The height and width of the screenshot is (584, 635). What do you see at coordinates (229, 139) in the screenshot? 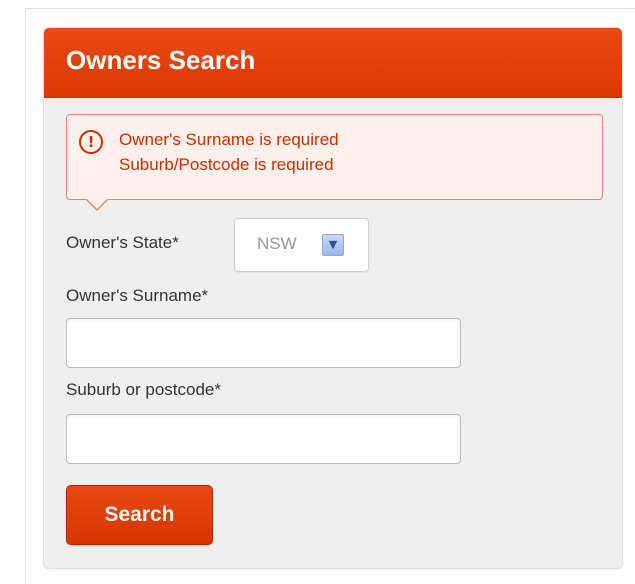
I see `error-surname-required: Owner's Surname is required` at bounding box center [229, 139].